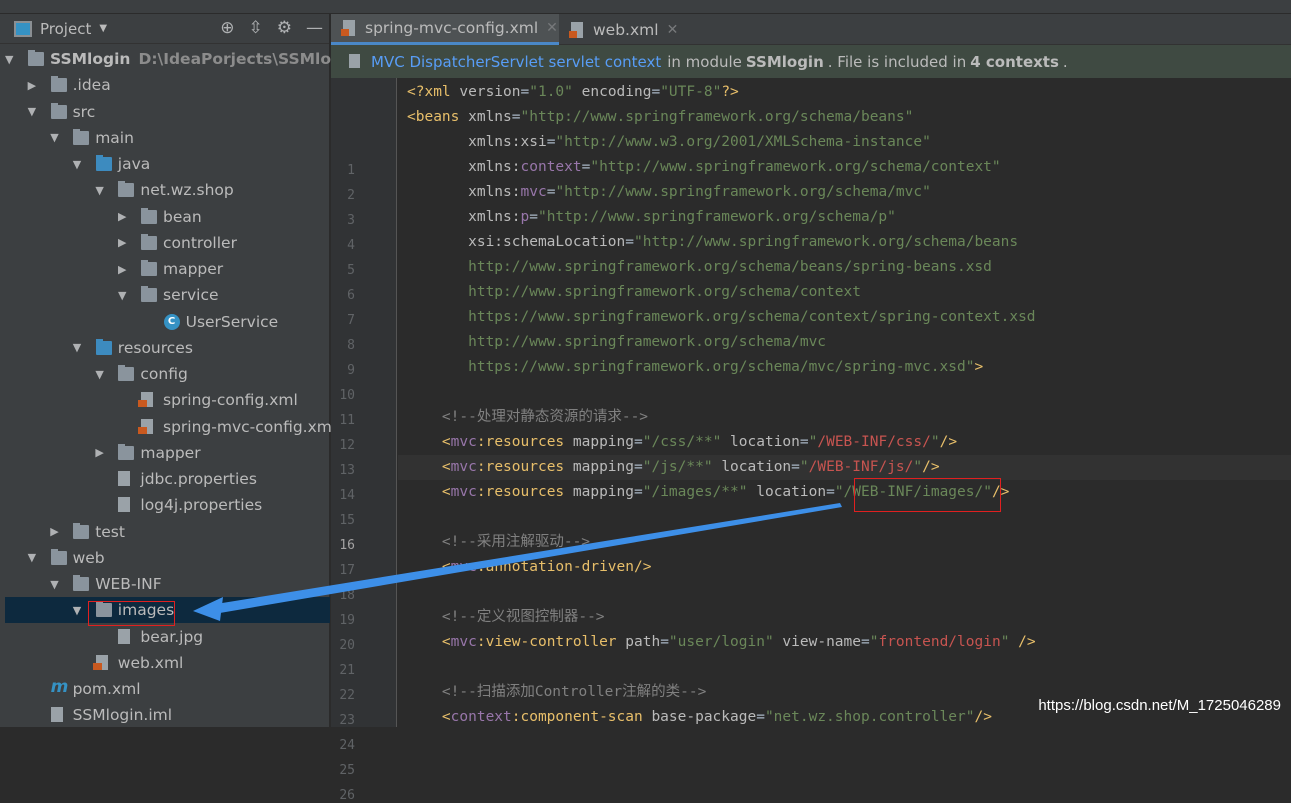 Image resolution: width=1291 pixels, height=803 pixels. What do you see at coordinates (1159, 705) in the screenshot?
I see `watermark: https://blog.csdn.net/M_1725046289` at bounding box center [1159, 705].